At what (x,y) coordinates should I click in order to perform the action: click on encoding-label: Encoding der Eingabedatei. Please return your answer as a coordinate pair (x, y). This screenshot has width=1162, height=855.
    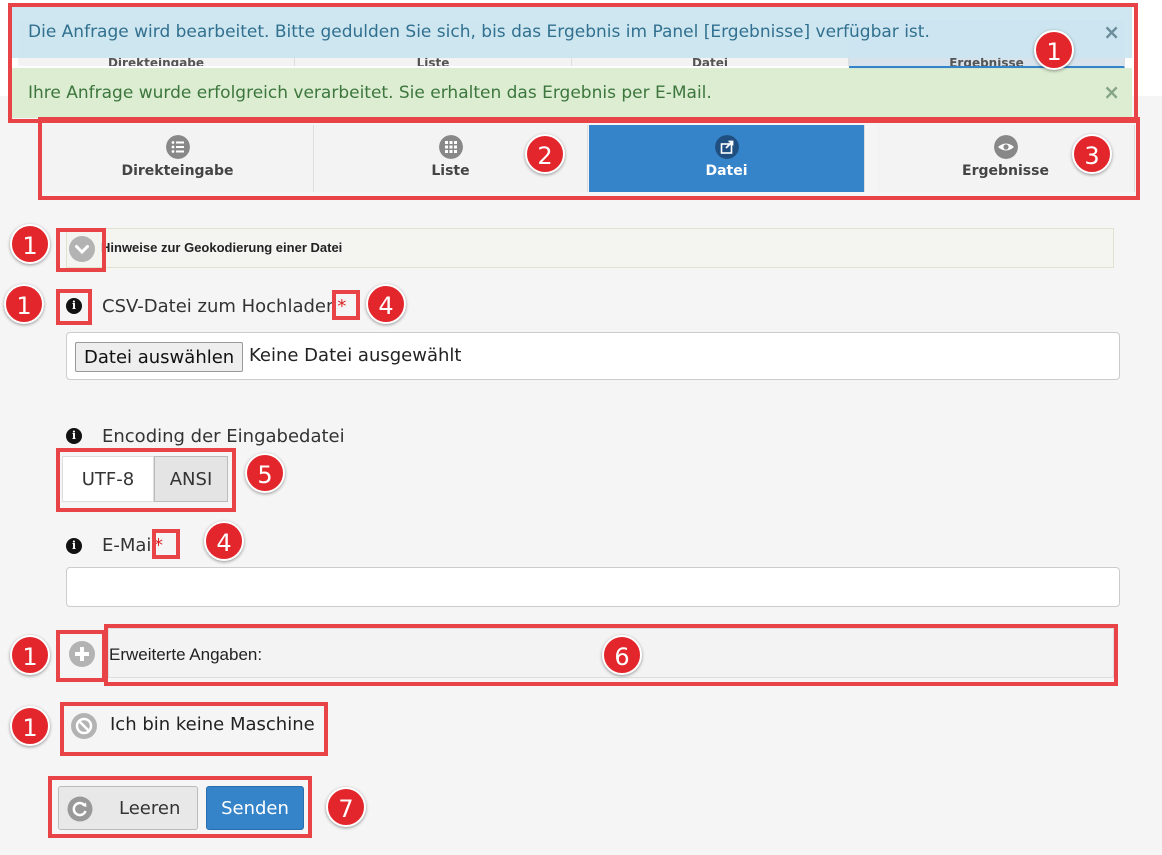
    Looking at the image, I should click on (223, 436).